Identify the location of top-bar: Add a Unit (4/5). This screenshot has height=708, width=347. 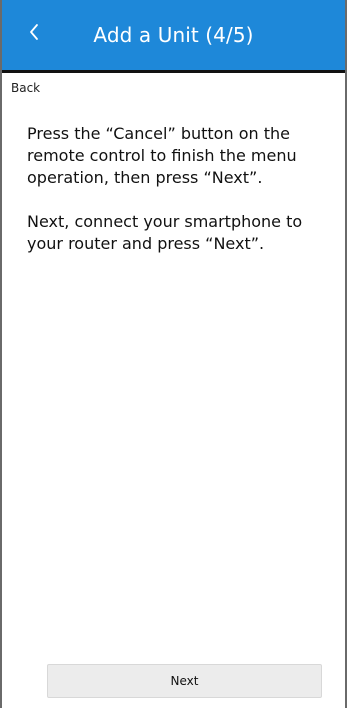
(173, 36).